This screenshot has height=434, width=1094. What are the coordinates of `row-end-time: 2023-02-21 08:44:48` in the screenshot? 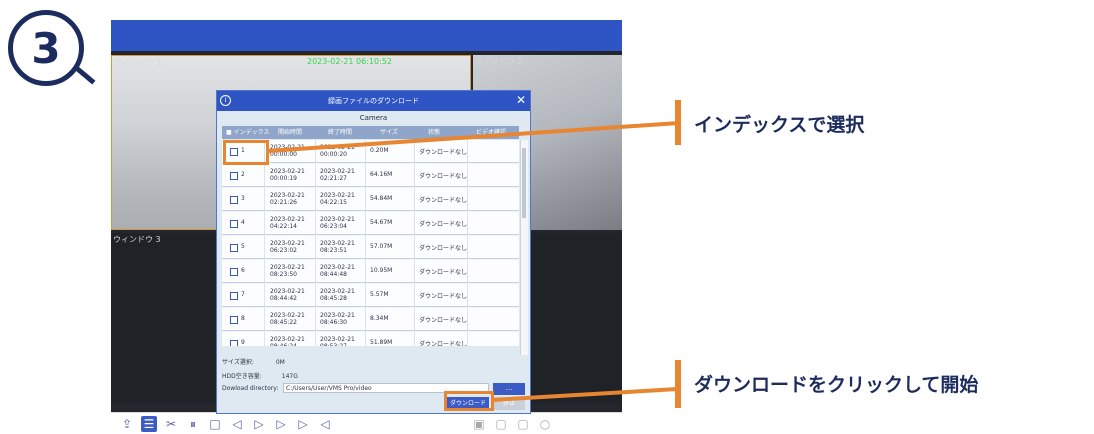 It's located at (337, 271).